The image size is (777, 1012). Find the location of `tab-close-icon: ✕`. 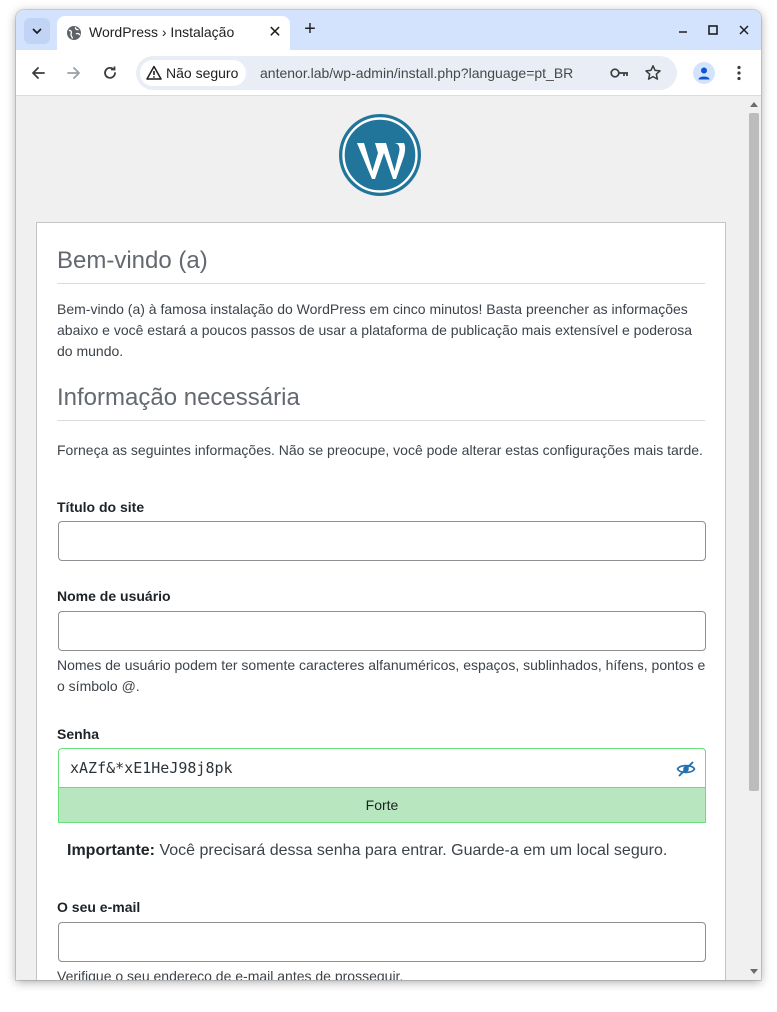

tab-close-icon: ✕ is located at coordinates (275, 33).